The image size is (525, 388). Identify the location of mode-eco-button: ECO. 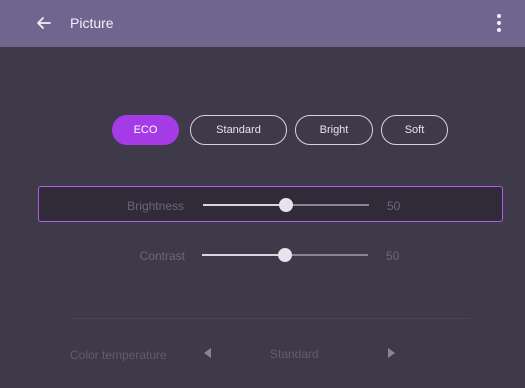
(145, 130).